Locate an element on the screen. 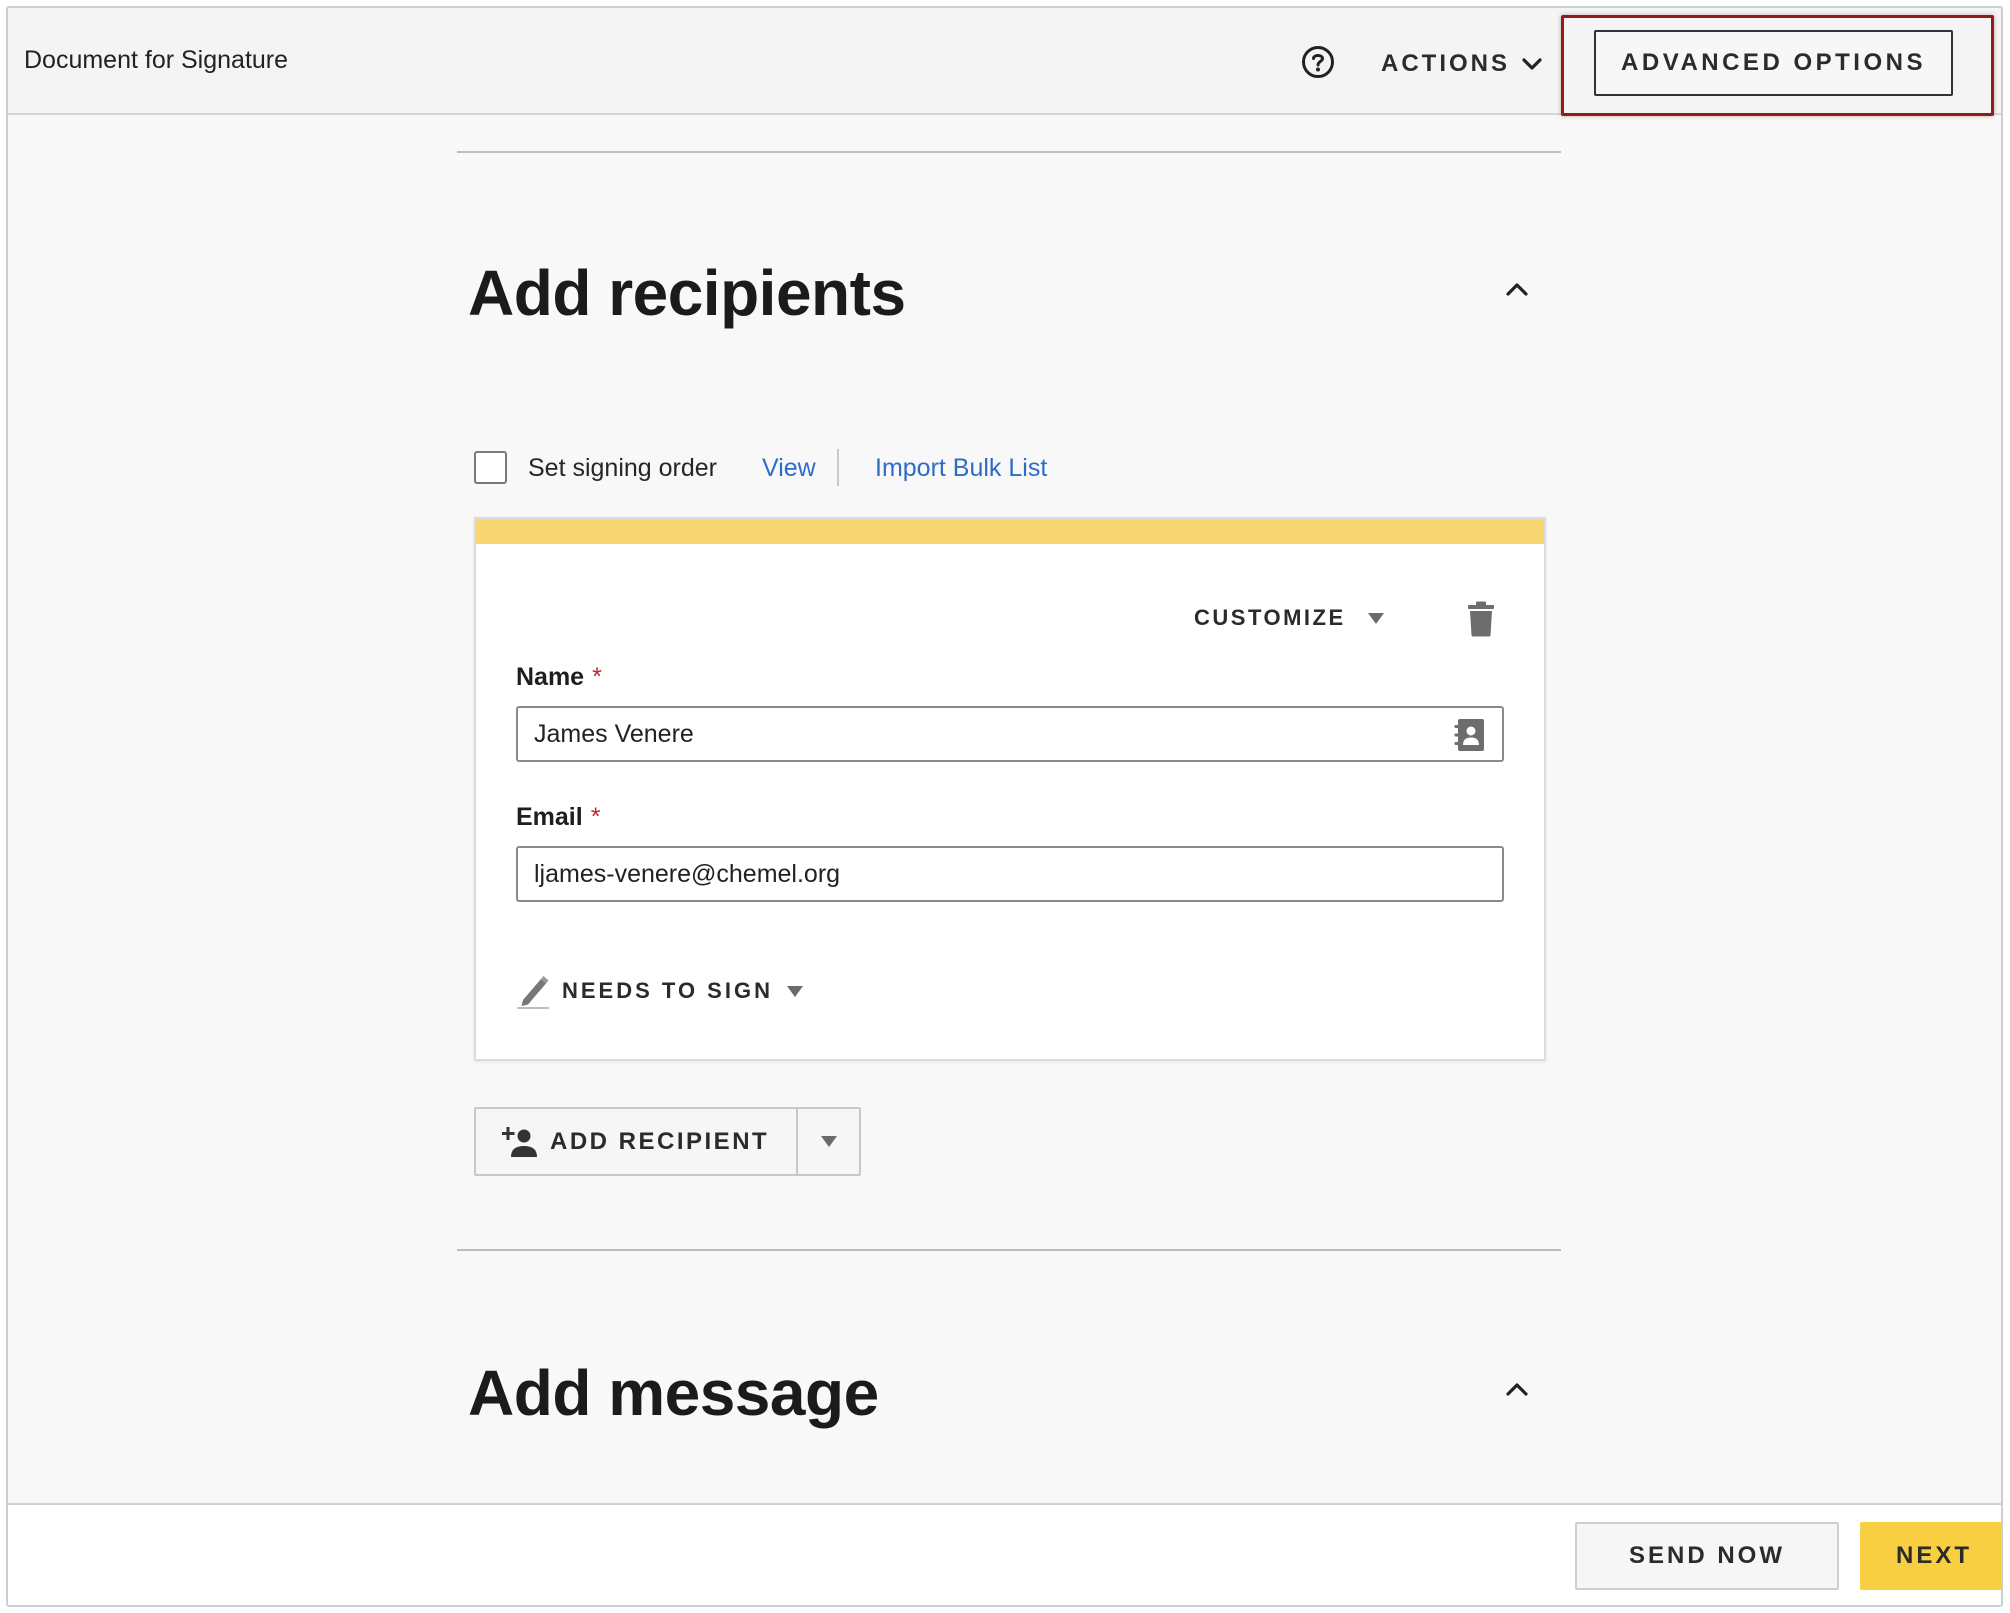 The width and height of the screenshot is (2010, 1613). customize-dropdown: CUSTOMIZE is located at coordinates (1289, 618).